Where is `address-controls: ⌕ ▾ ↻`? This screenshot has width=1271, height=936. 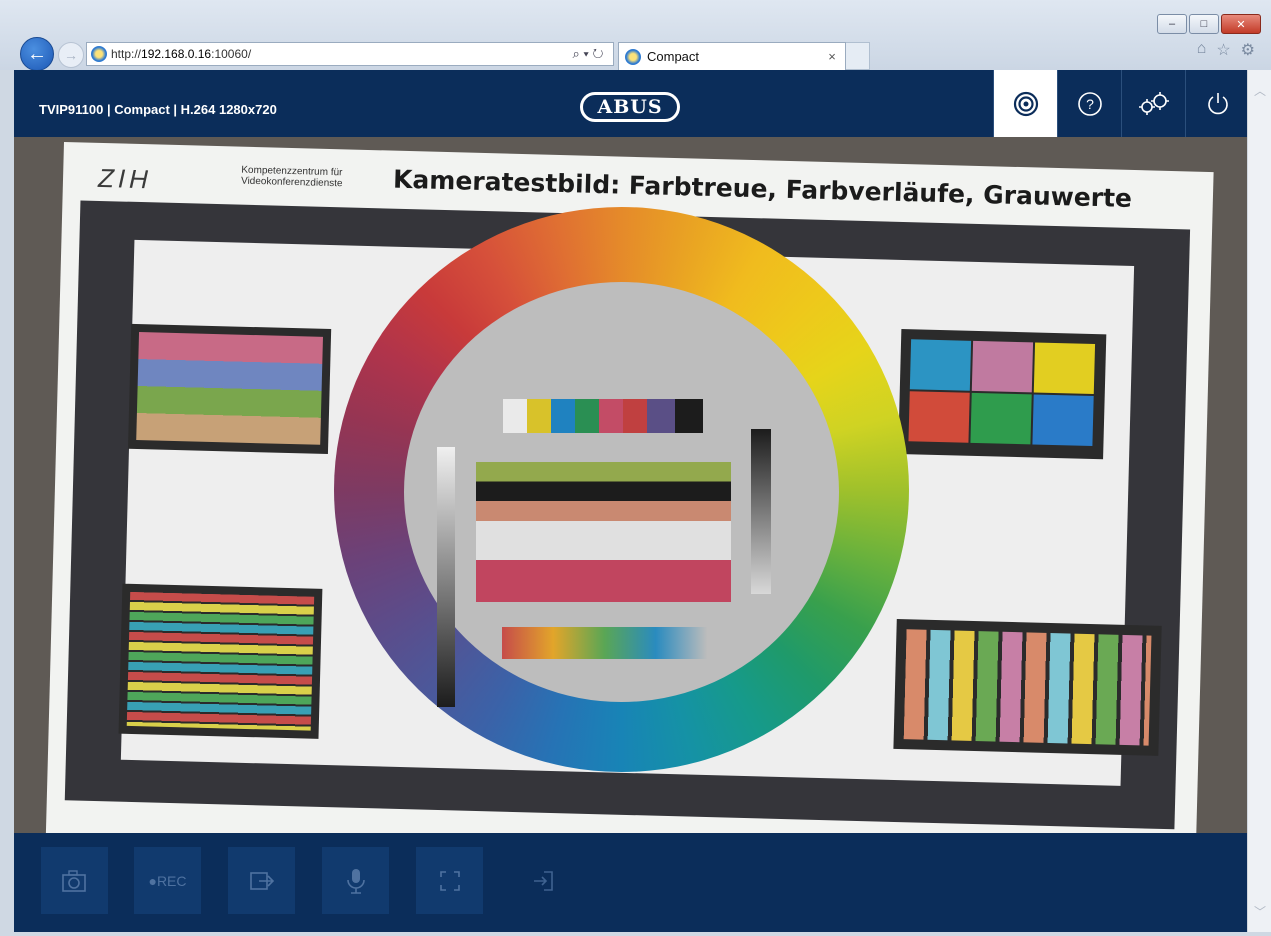
address-controls: ⌕ ▾ ↻ is located at coordinates (588, 54).